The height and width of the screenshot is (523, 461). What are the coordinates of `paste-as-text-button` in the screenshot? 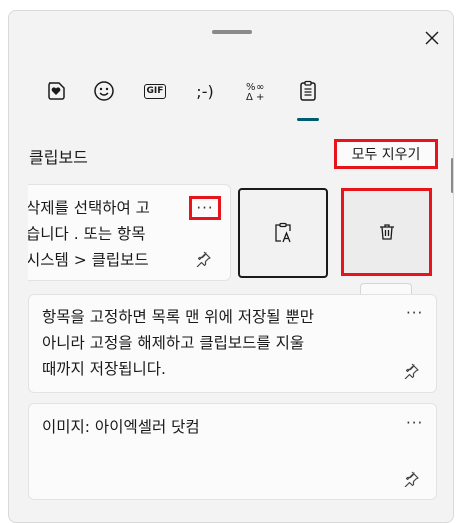 It's located at (283, 233).